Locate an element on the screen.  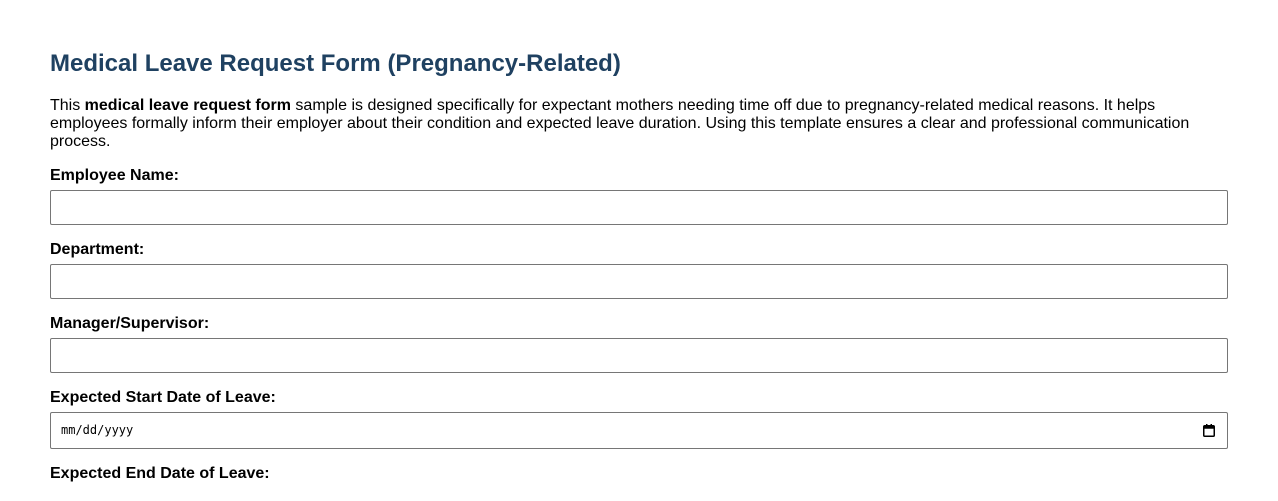
start-date-placeholder: mm/dd/yyyy is located at coordinates (97, 430).